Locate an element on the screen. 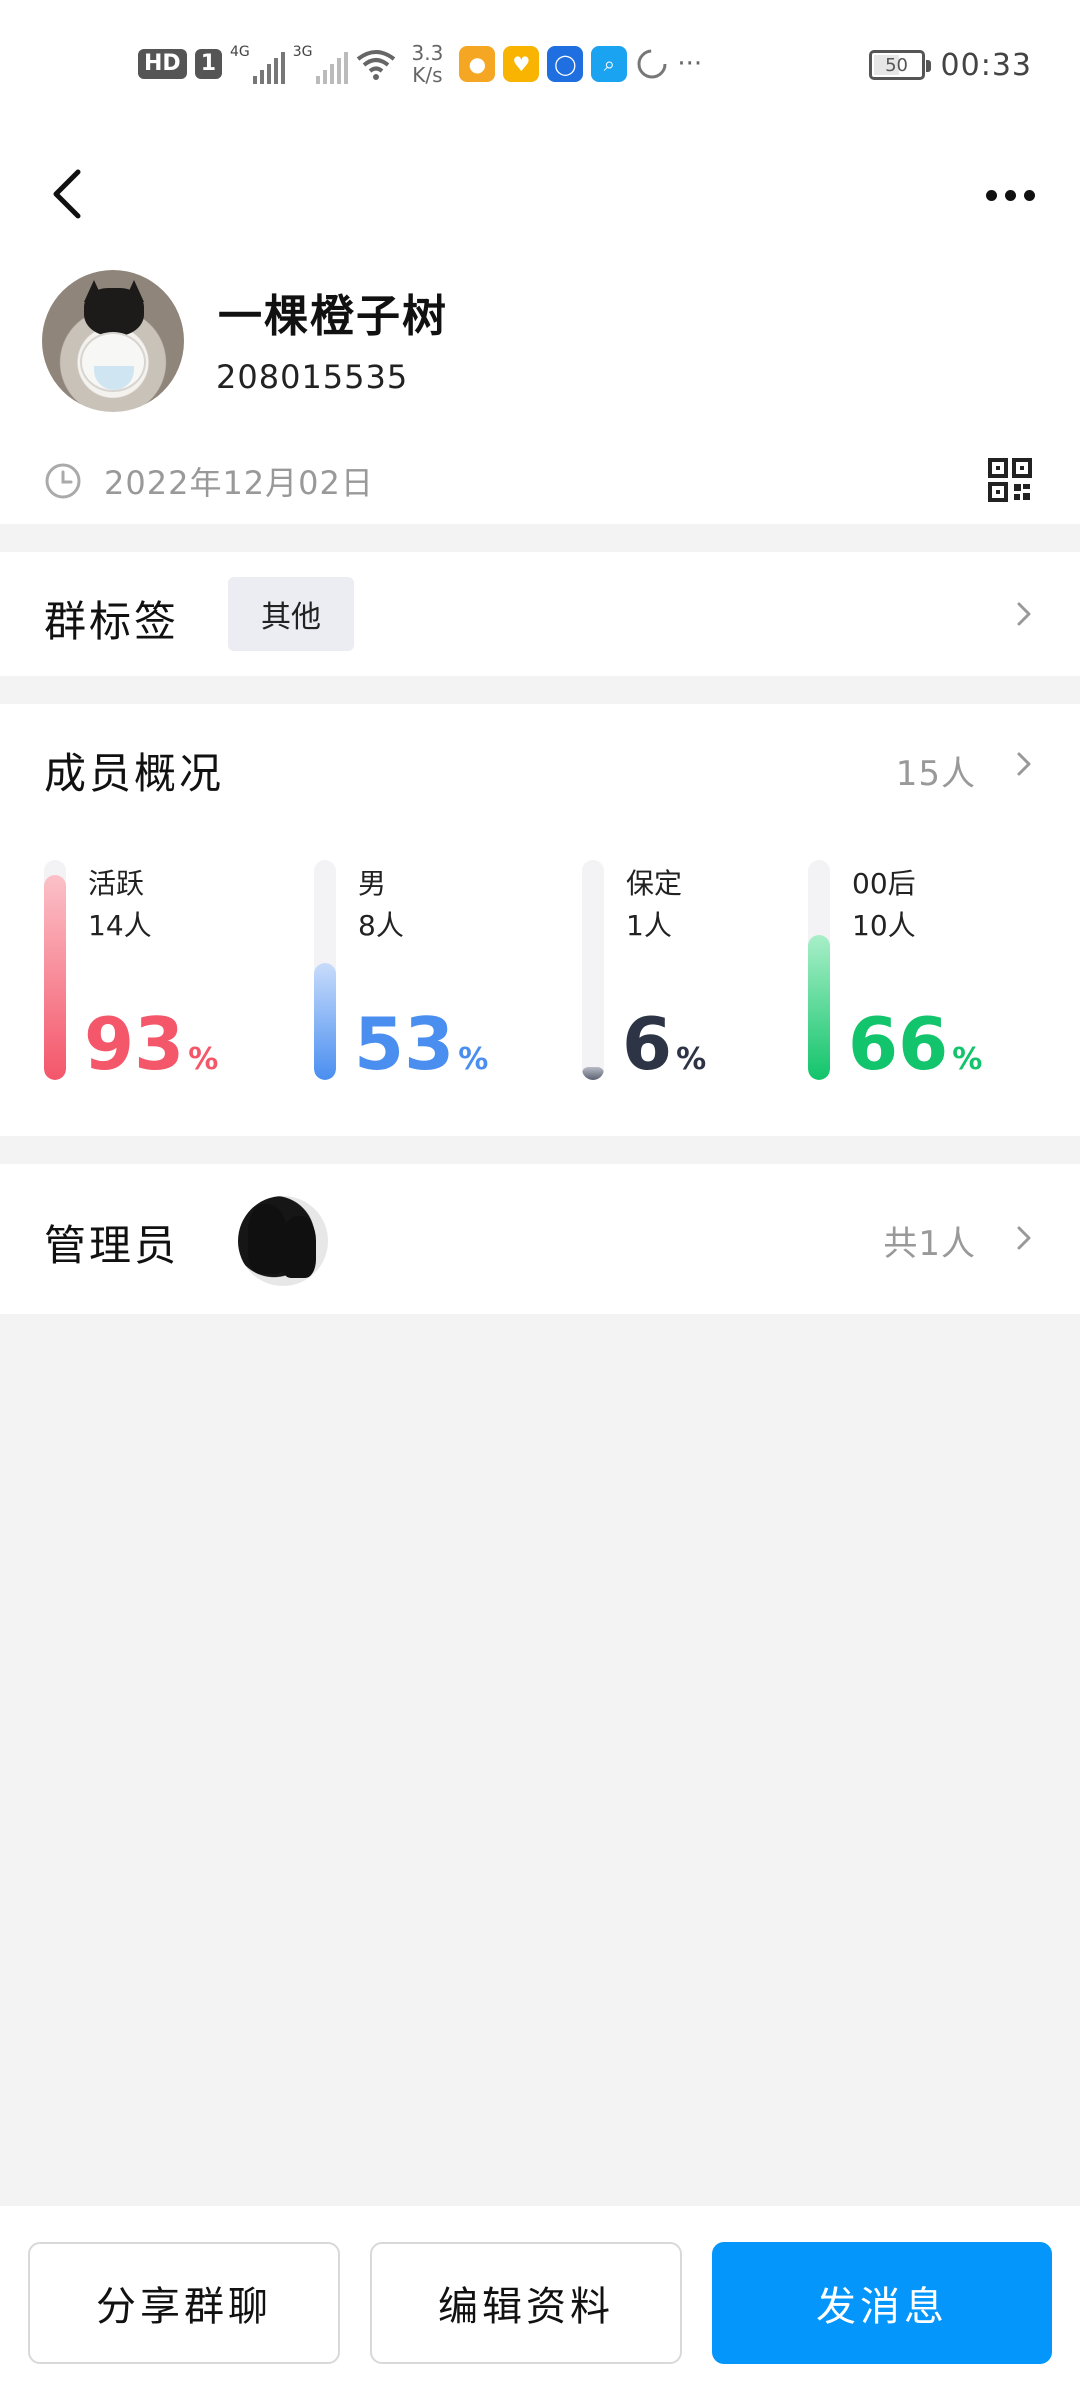  back-button is located at coordinates (80, 194).